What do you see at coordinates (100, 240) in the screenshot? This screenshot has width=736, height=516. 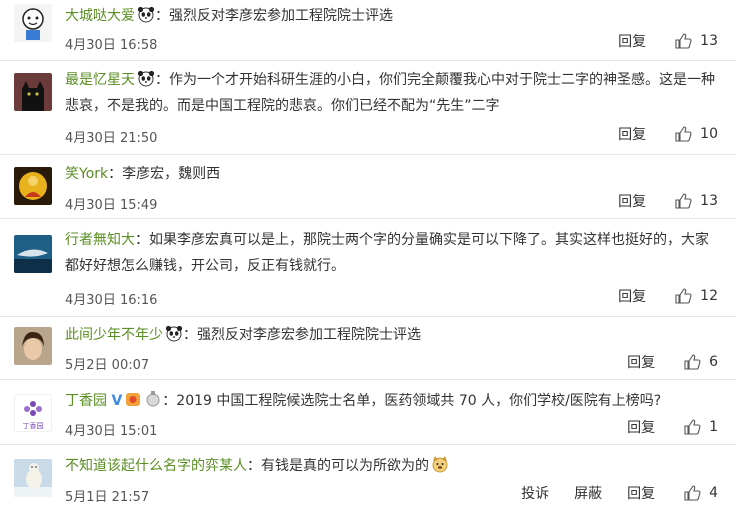 I see `username: 行者無知大` at bounding box center [100, 240].